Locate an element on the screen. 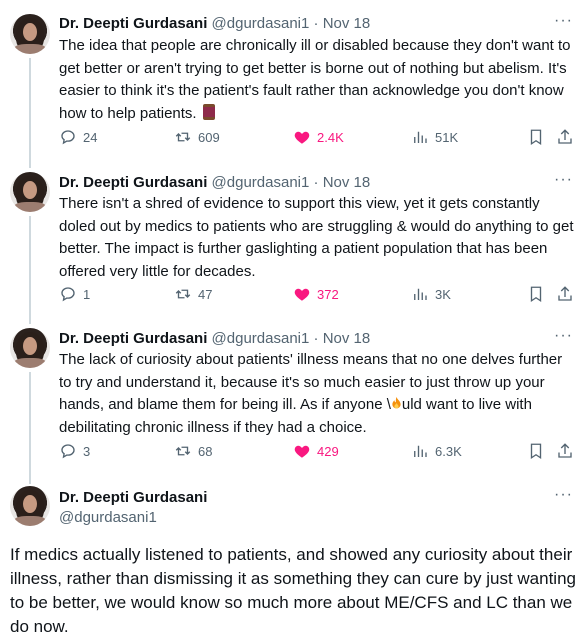  reply-button: 1 is located at coordinates (74, 294).